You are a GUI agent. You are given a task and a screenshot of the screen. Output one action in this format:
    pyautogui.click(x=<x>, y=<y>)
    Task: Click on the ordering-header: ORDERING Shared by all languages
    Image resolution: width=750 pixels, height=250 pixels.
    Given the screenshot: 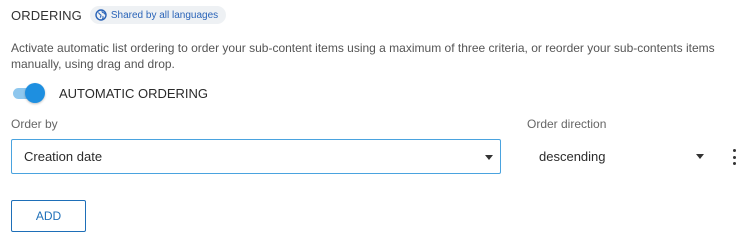 What is the action you would take?
    pyautogui.click(x=119, y=15)
    